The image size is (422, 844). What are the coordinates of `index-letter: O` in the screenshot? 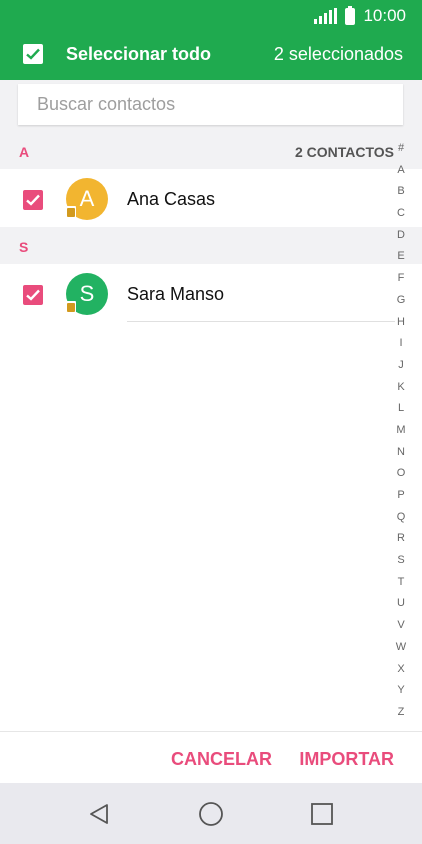 It's located at (401, 474).